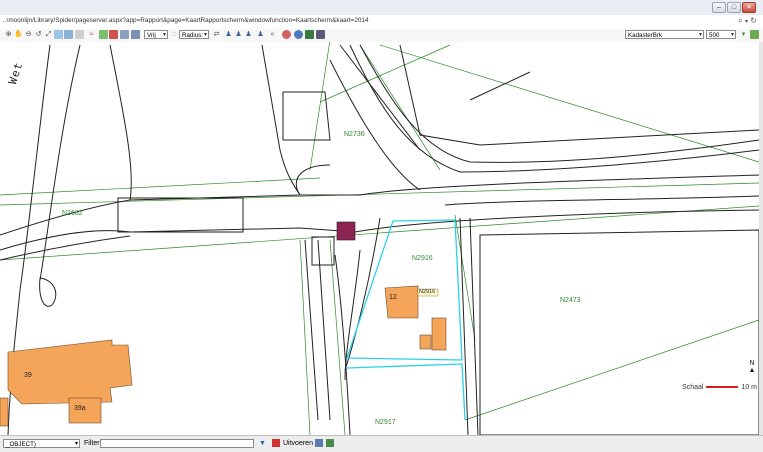 Image resolution: width=763 pixels, height=452 pixels. I want to click on radius-select: Radius: ▾, so click(194, 34).